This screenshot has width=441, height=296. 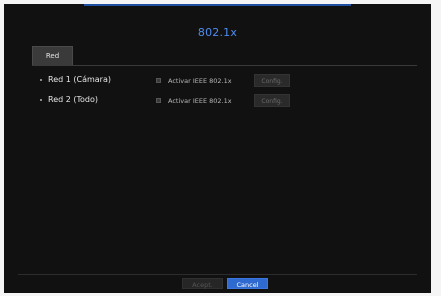 What do you see at coordinates (202, 283) in the screenshot?
I see `accept-button: Acept.` at bounding box center [202, 283].